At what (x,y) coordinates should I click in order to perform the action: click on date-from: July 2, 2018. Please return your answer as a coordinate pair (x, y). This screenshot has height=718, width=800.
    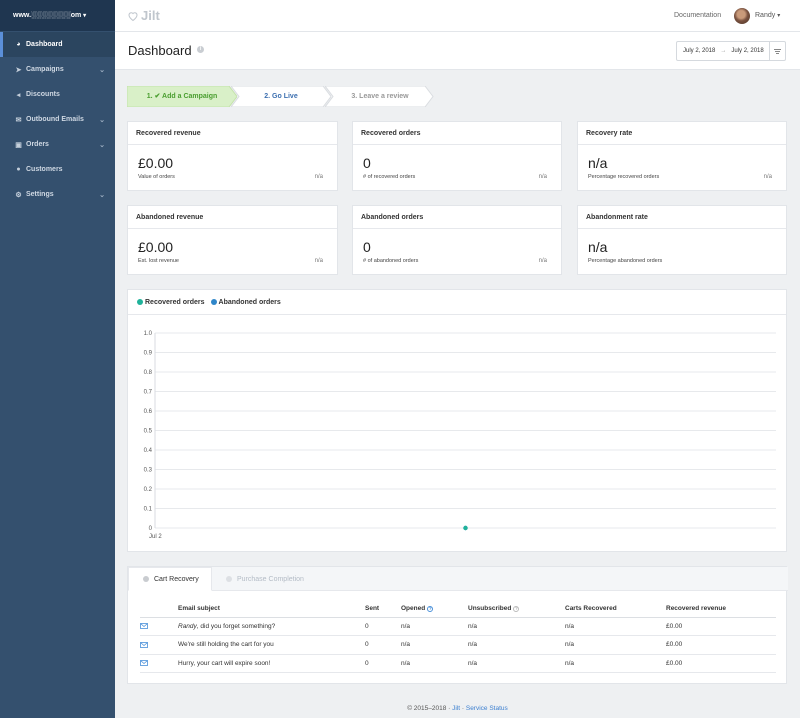
    Looking at the image, I should click on (699, 51).